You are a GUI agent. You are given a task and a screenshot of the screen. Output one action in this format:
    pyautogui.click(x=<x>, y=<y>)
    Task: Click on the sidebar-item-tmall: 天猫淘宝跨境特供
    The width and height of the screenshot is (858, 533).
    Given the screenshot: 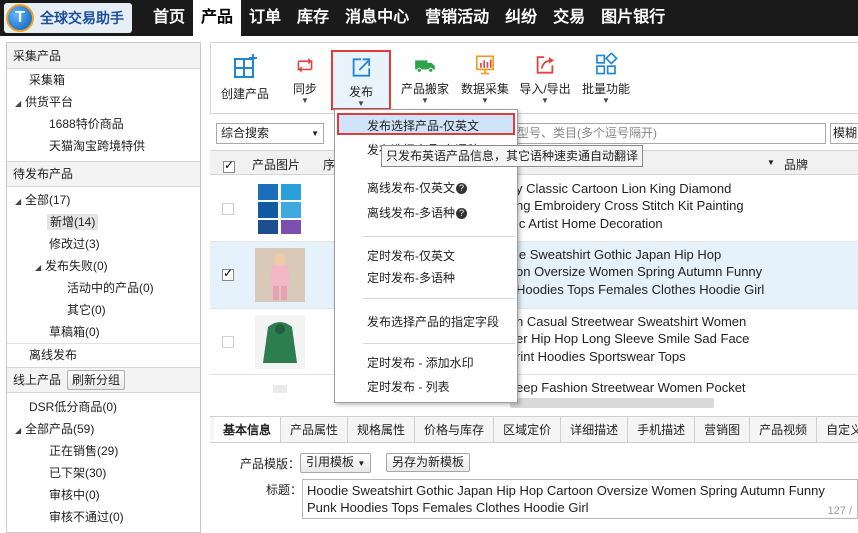 What is the action you would take?
    pyautogui.click(x=103, y=146)
    